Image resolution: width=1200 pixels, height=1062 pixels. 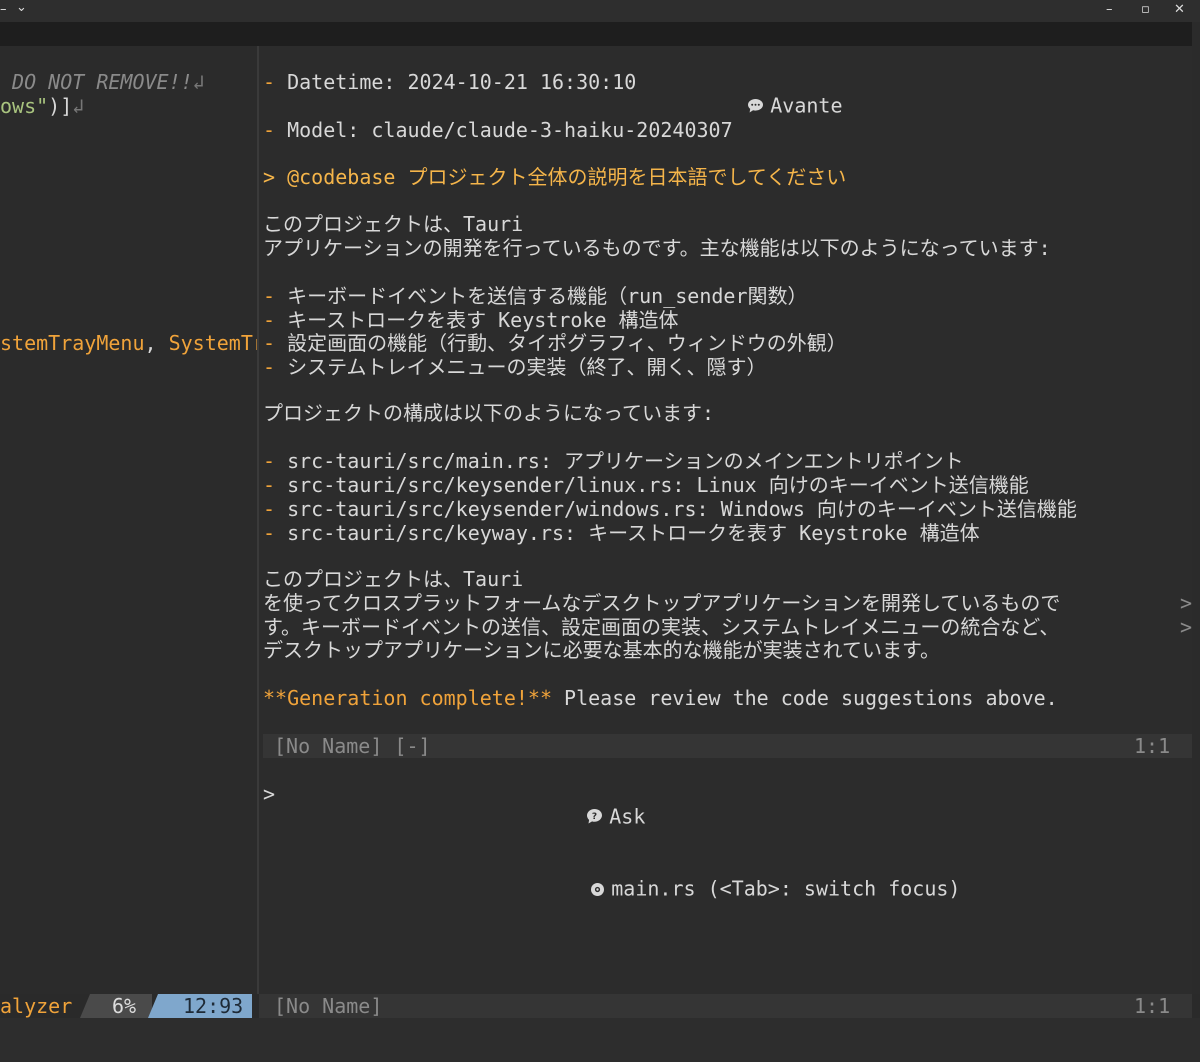 What do you see at coordinates (24, 106) in the screenshot?
I see `code-string: ows"` at bounding box center [24, 106].